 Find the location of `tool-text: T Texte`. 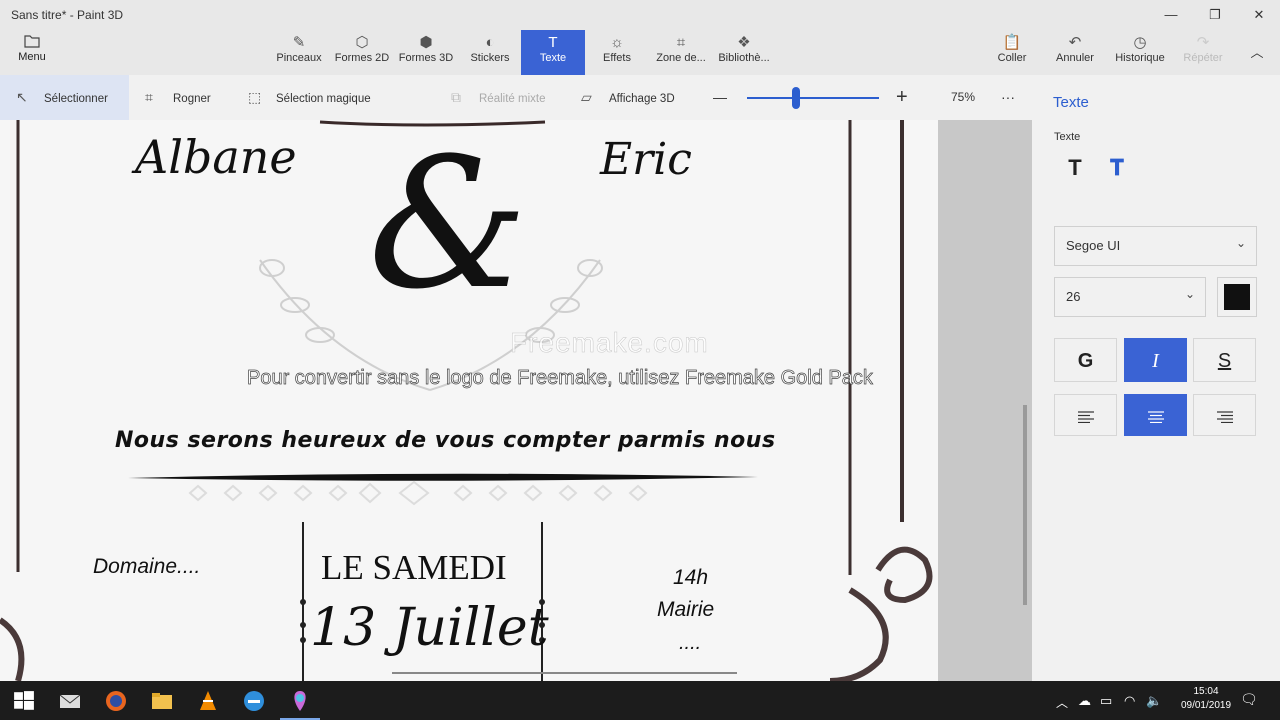

tool-text: T Texte is located at coordinates (553, 52).